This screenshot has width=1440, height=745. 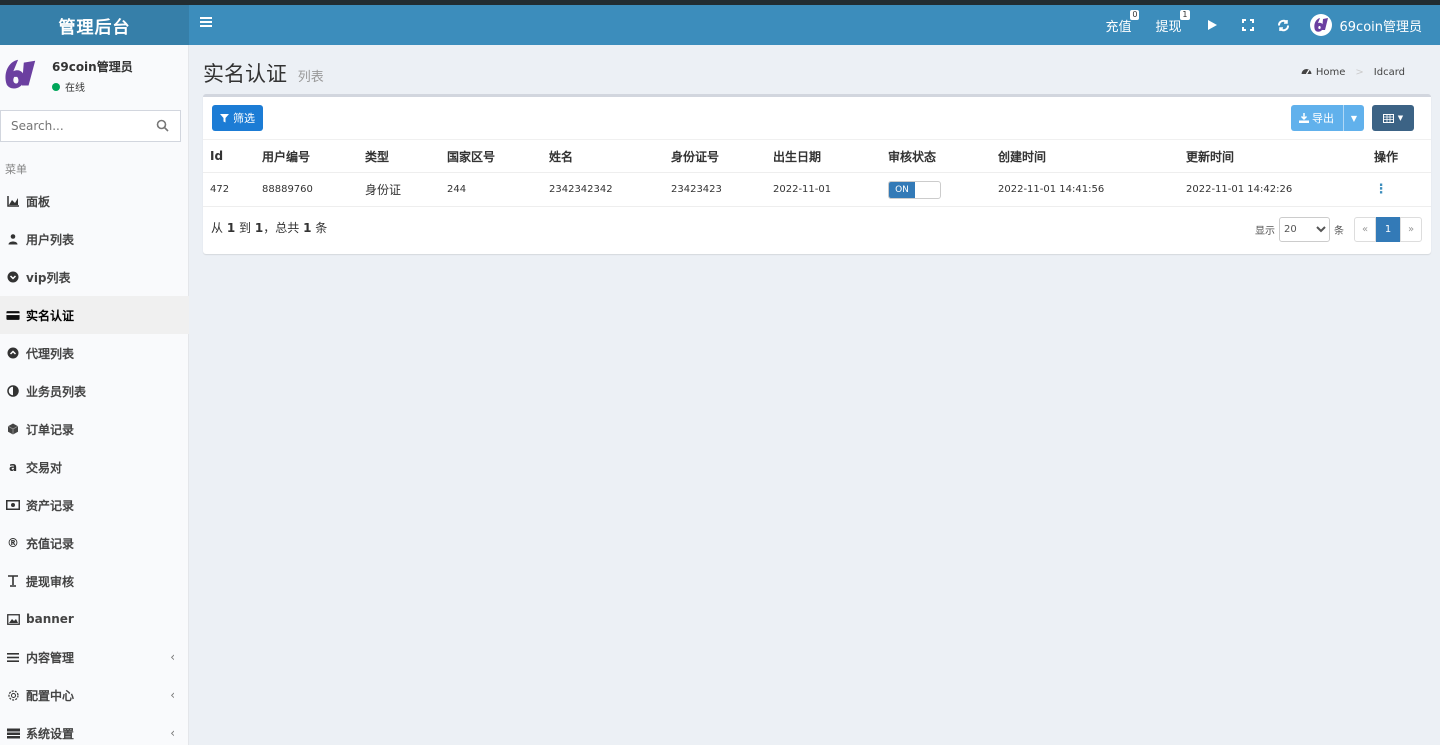 I want to click on list-icon, so click(x=13, y=657).